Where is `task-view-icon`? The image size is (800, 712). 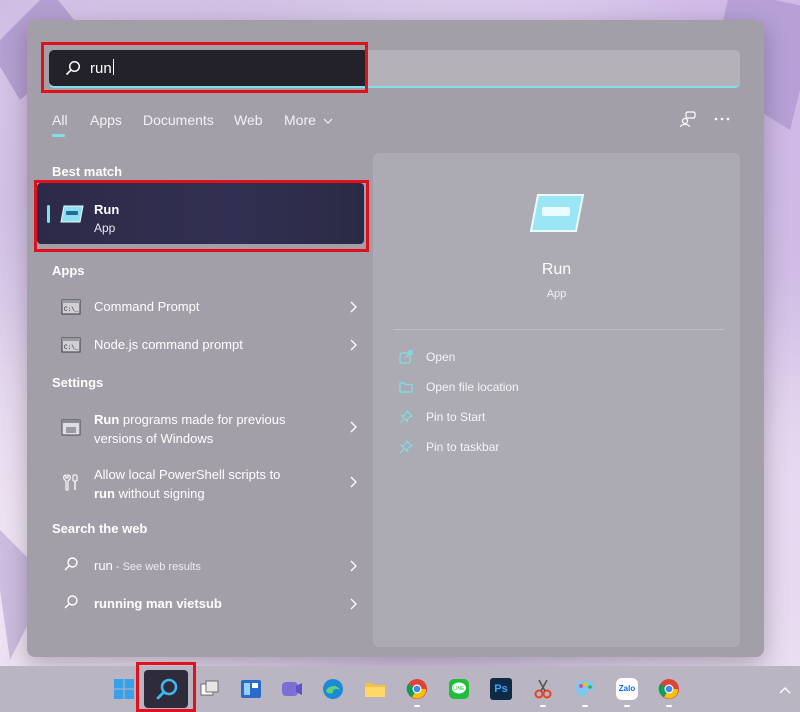 task-view-icon is located at coordinates (210, 689).